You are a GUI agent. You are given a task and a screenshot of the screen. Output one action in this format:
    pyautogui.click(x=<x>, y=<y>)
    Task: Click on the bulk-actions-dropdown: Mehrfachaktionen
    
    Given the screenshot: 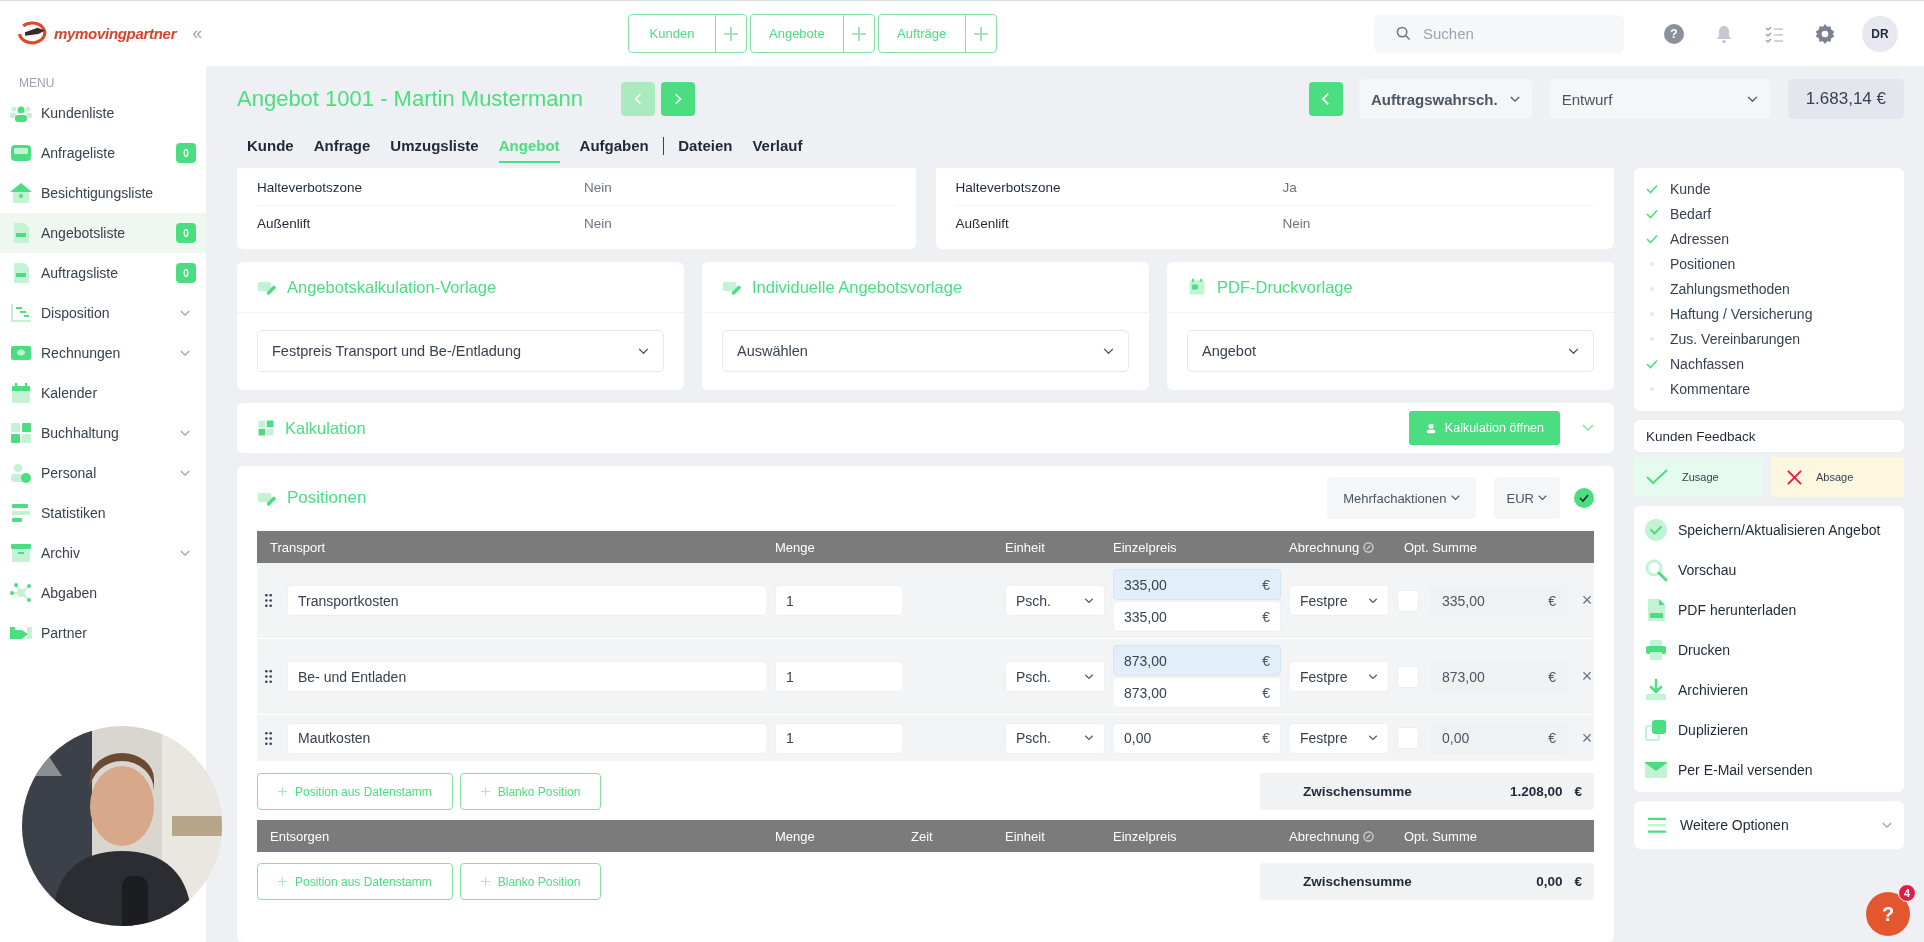 What is the action you would take?
    pyautogui.click(x=1401, y=498)
    